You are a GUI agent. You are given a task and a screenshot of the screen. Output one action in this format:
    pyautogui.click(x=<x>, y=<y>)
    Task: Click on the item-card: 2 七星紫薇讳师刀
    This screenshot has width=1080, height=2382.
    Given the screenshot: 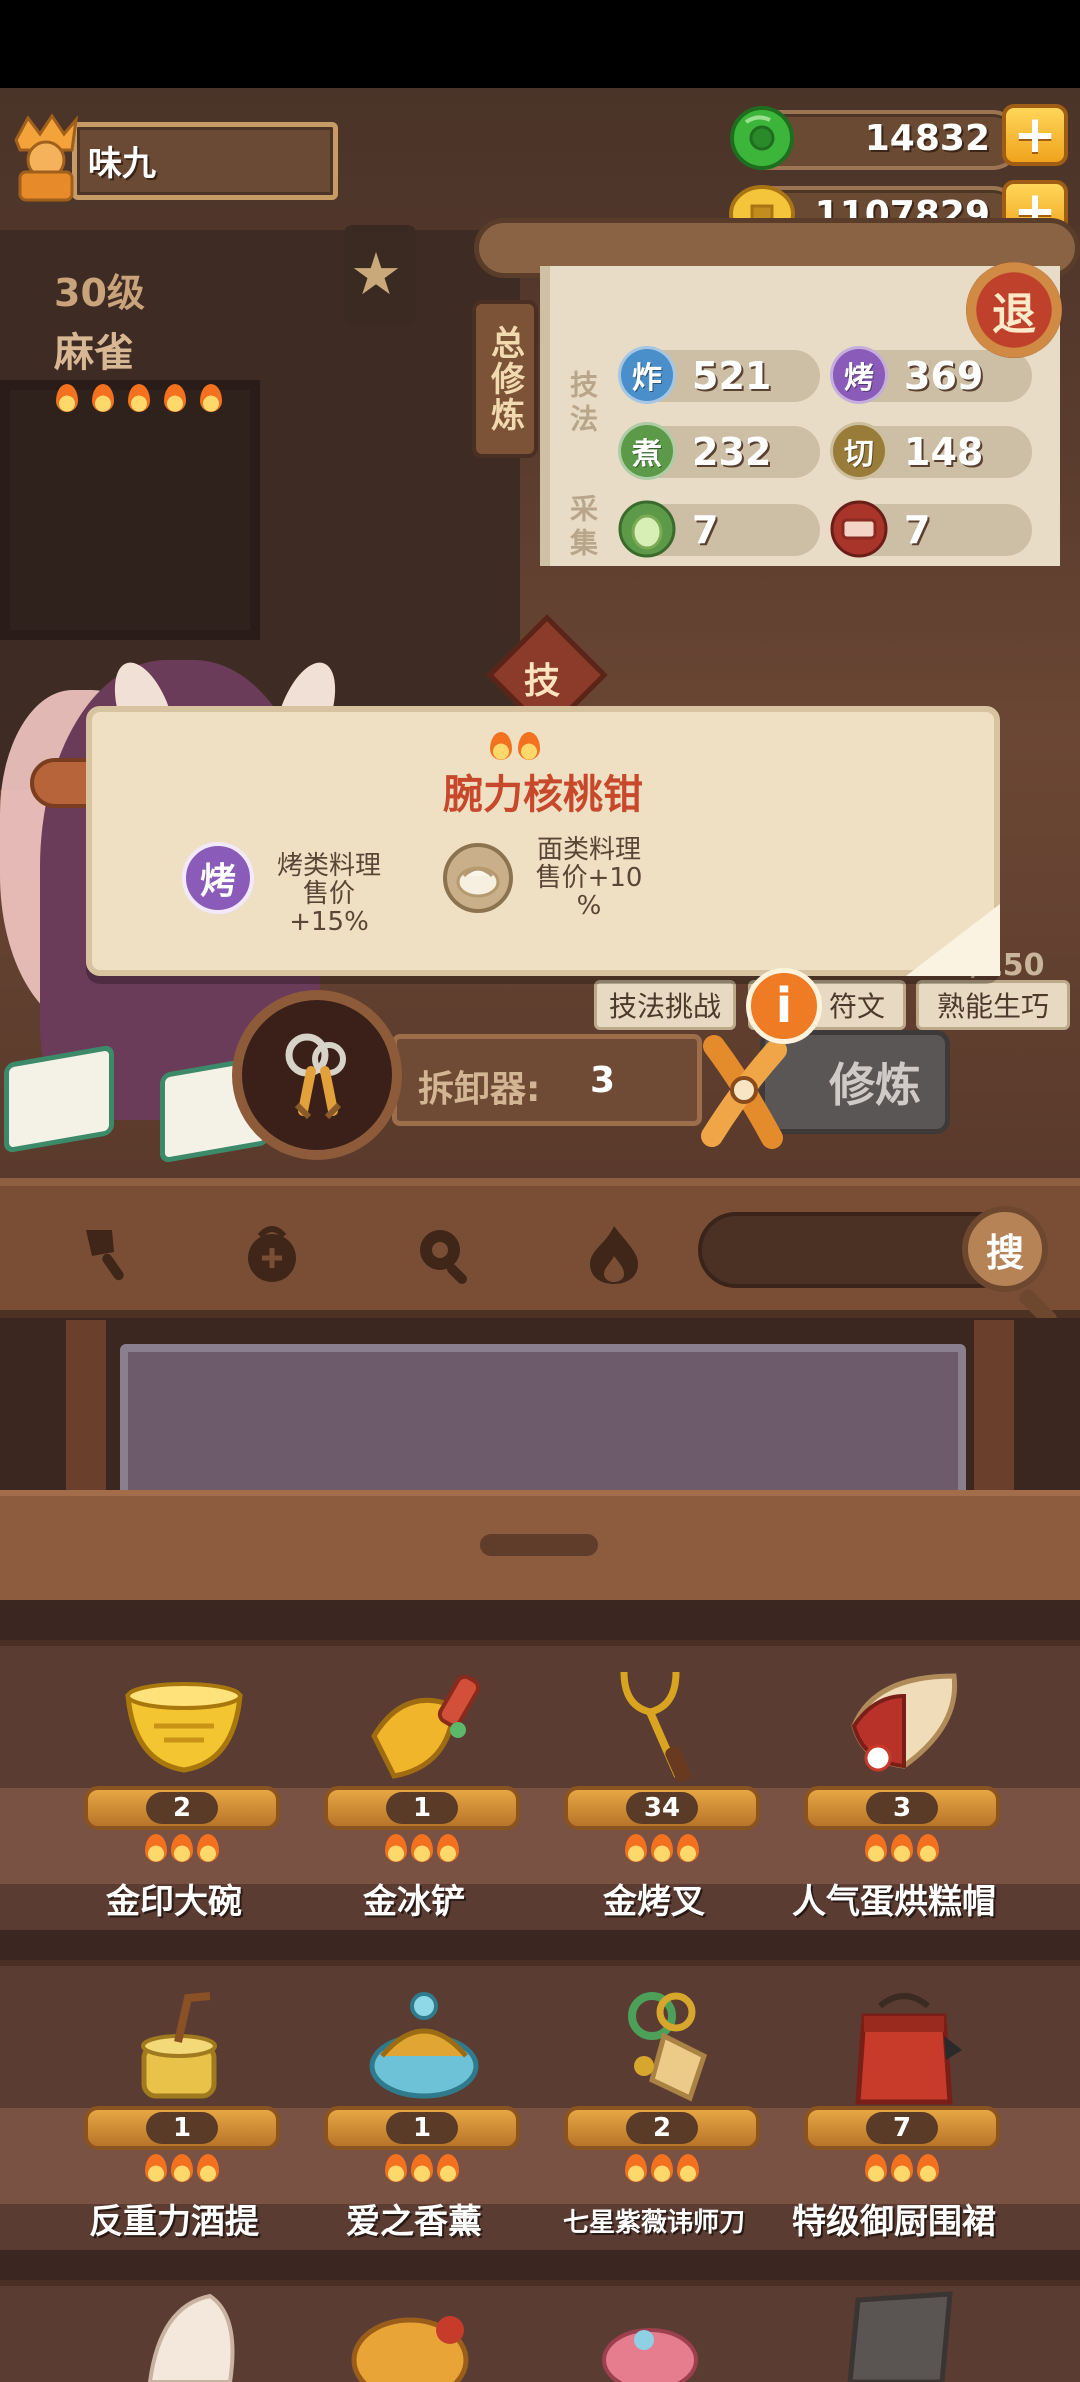 What is the action you would take?
    pyautogui.click(x=654, y=2121)
    